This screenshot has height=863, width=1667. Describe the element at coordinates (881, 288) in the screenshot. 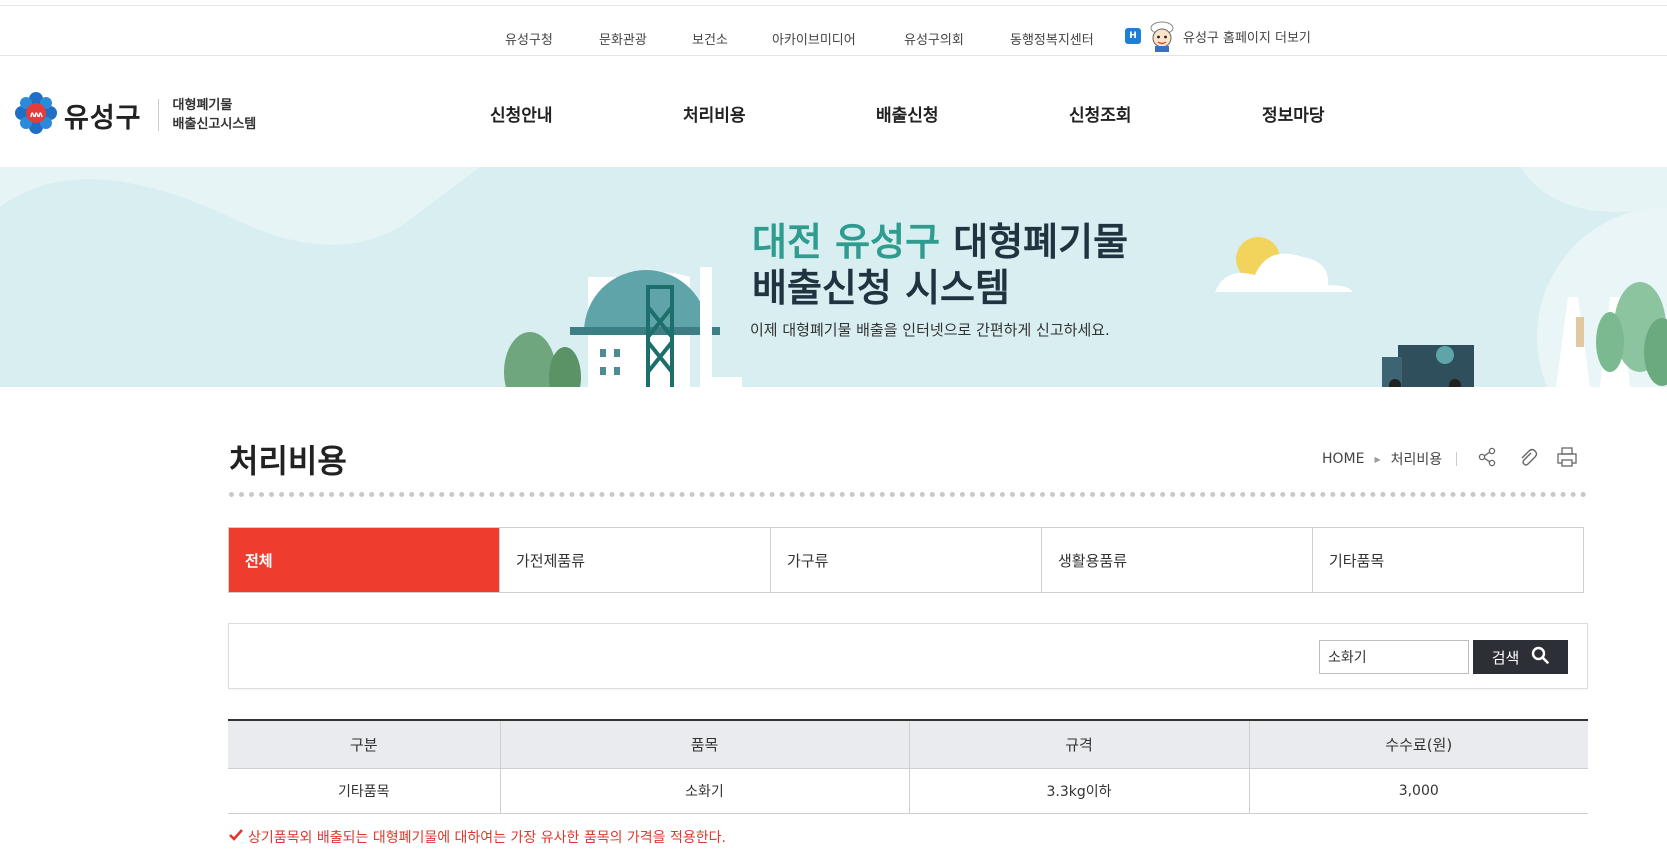

I see `banner-title-line2: 배출신청 시스템` at that location.